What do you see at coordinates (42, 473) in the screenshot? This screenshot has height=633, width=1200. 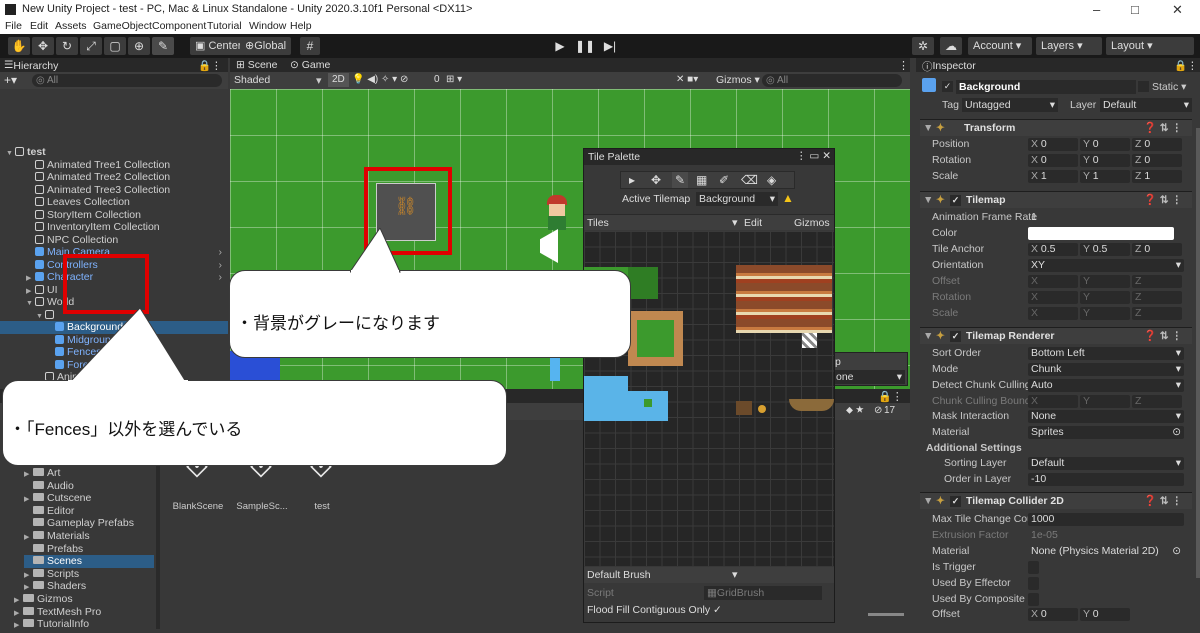 I see `project-folder: ▶ Art` at bounding box center [42, 473].